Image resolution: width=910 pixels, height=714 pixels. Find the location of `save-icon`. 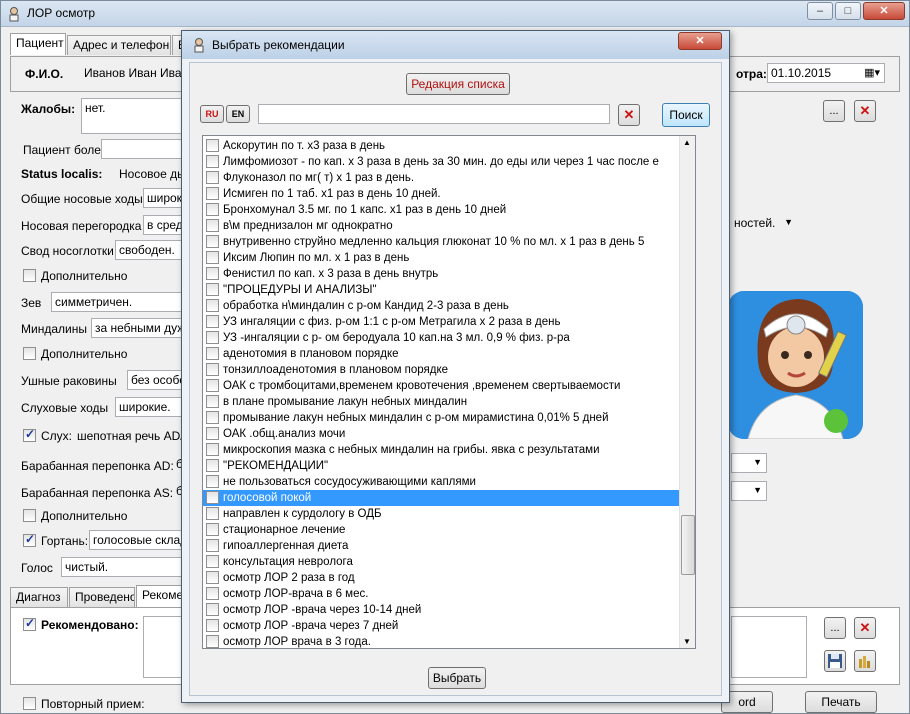

save-icon is located at coordinates (835, 661).